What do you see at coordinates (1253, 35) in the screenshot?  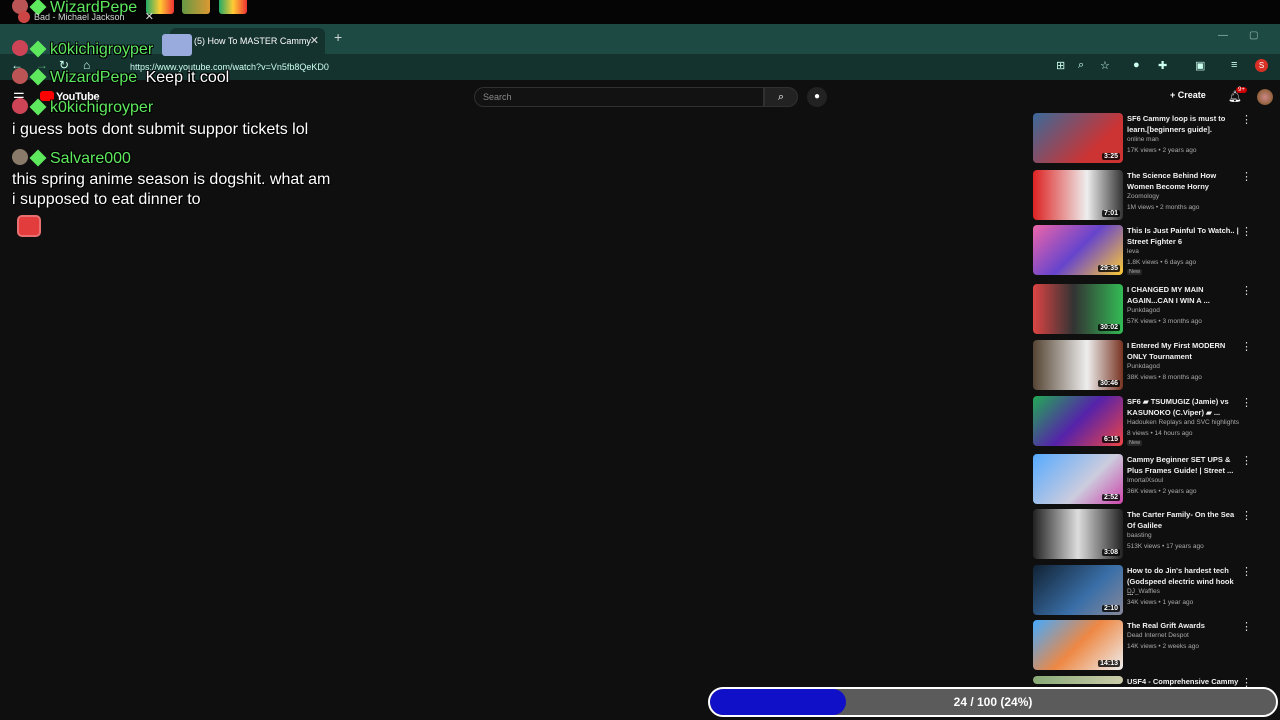 I see `maximize-icon: ▢` at bounding box center [1253, 35].